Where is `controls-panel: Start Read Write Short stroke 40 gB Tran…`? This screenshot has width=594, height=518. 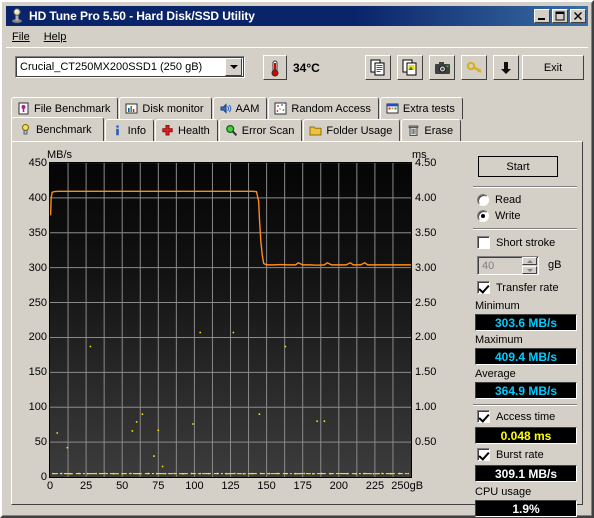 controls-panel: Start Read Write Short stroke 40 gB Tran… is located at coordinates (526, 331).